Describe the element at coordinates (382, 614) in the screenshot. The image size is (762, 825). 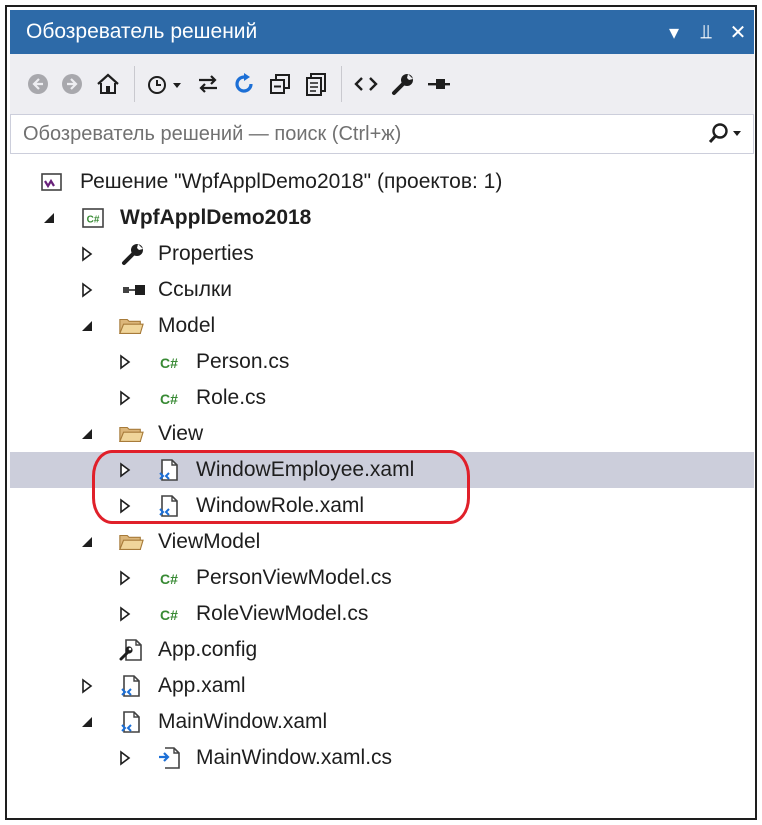
I see `tree-item-role-viewmodel-cs: C# RoleViewModel.cs` at that location.